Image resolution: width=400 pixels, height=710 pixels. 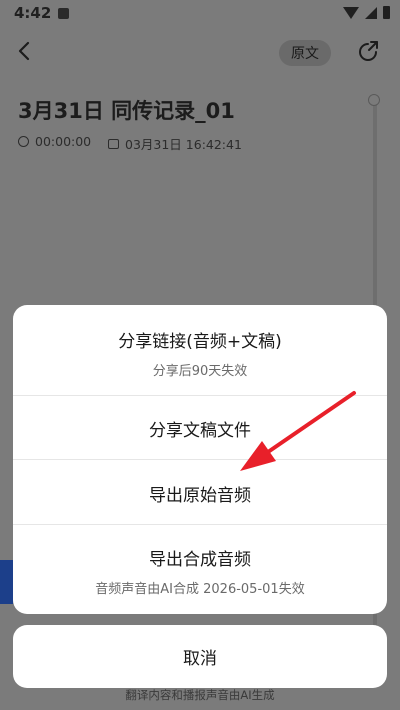 What do you see at coordinates (113, 143) in the screenshot?
I see `calendar-icon` at bounding box center [113, 143].